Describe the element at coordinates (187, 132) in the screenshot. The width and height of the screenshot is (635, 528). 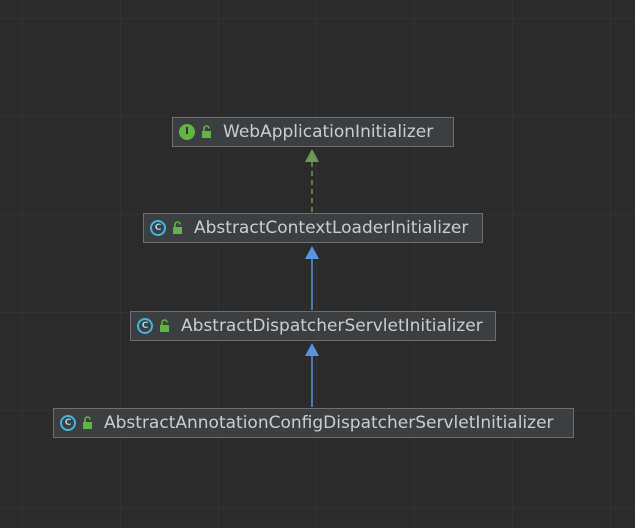
I see `interface-icon: I` at that location.